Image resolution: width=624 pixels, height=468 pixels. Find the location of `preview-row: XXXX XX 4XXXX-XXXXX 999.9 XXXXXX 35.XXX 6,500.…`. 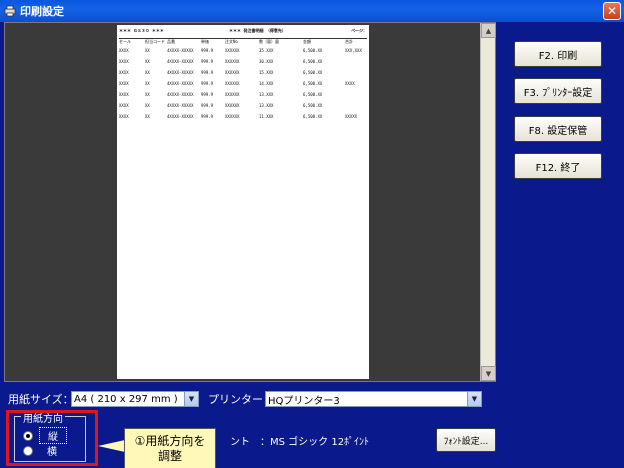

preview-row: XXXX XX 4XXXX-XXXXX 999.9 XXXXXX 35.XXX 6,500.… is located at coordinates (243, 50).